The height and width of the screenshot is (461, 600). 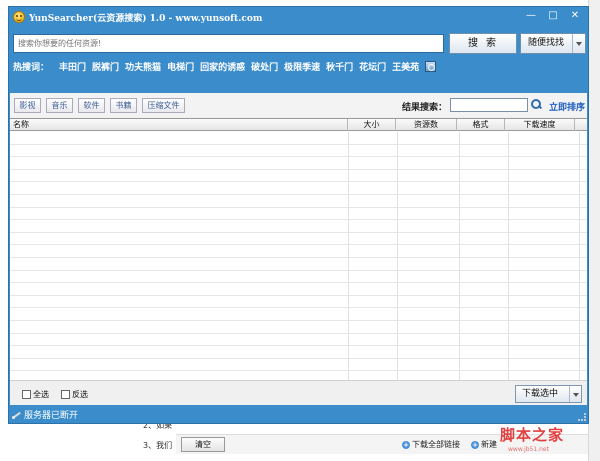 I want to click on hot-word-link: 极限季速, so click(x=302, y=66).